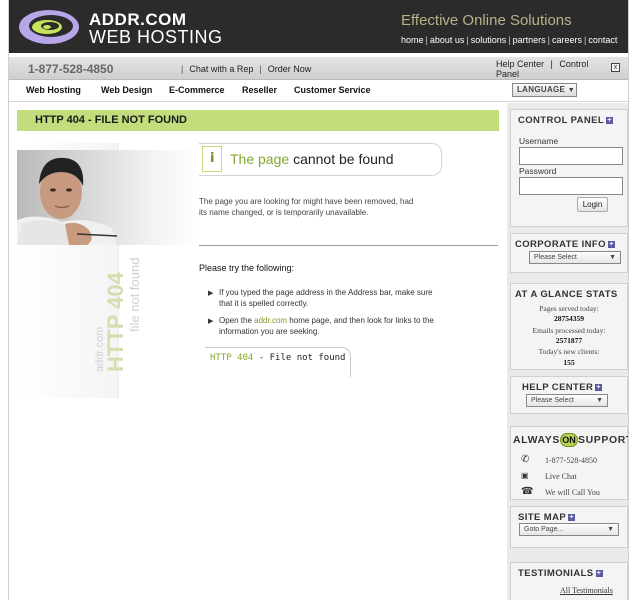 Image resolution: width=637 pixels, height=600 pixels. I want to click on chat-order-links: | Chat with a Rep | Order Now, so click(246, 69).